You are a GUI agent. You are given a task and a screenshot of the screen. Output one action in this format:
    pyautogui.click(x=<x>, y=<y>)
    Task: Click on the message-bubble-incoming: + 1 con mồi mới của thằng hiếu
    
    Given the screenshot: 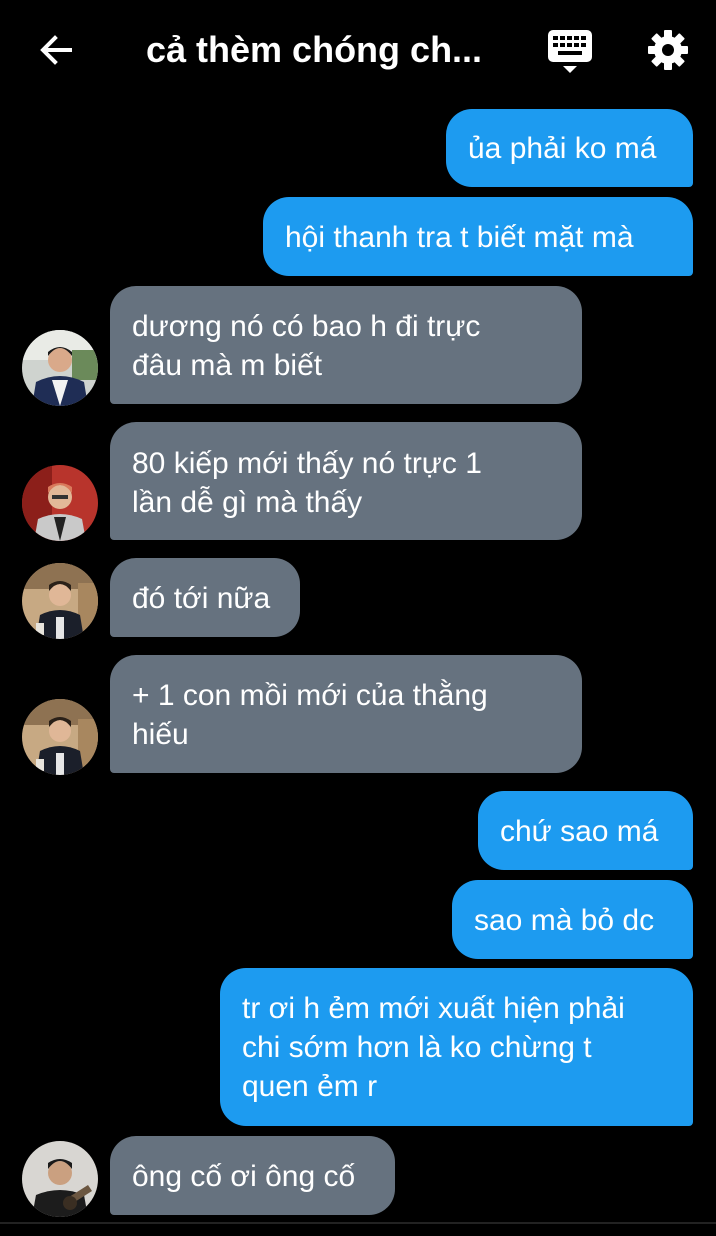 What is the action you would take?
    pyautogui.click(x=346, y=714)
    